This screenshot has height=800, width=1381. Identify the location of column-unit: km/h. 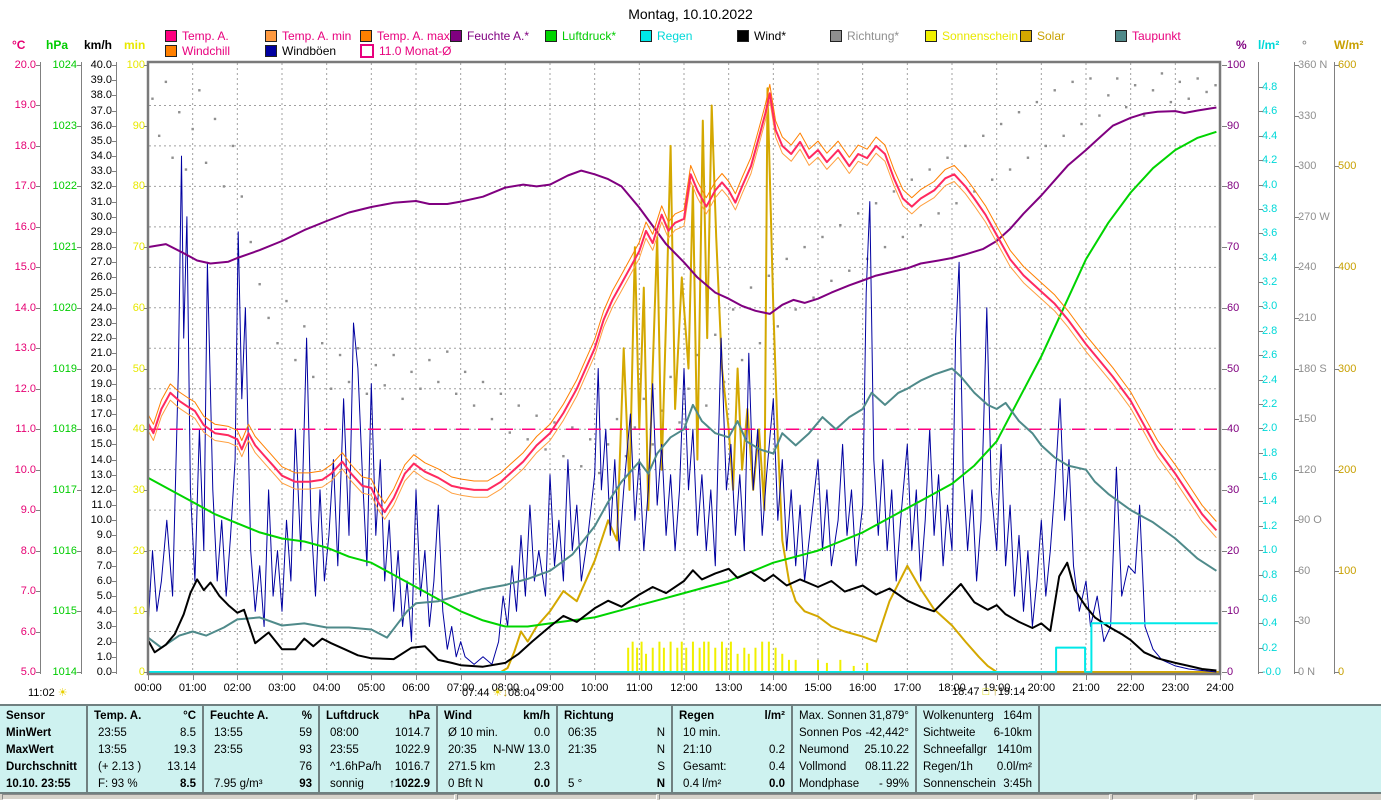
(536, 716).